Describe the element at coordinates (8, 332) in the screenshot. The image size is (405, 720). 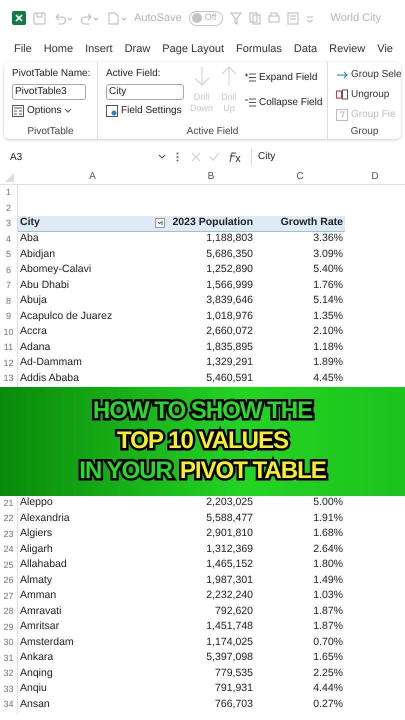
I see `row-number: 10` at that location.